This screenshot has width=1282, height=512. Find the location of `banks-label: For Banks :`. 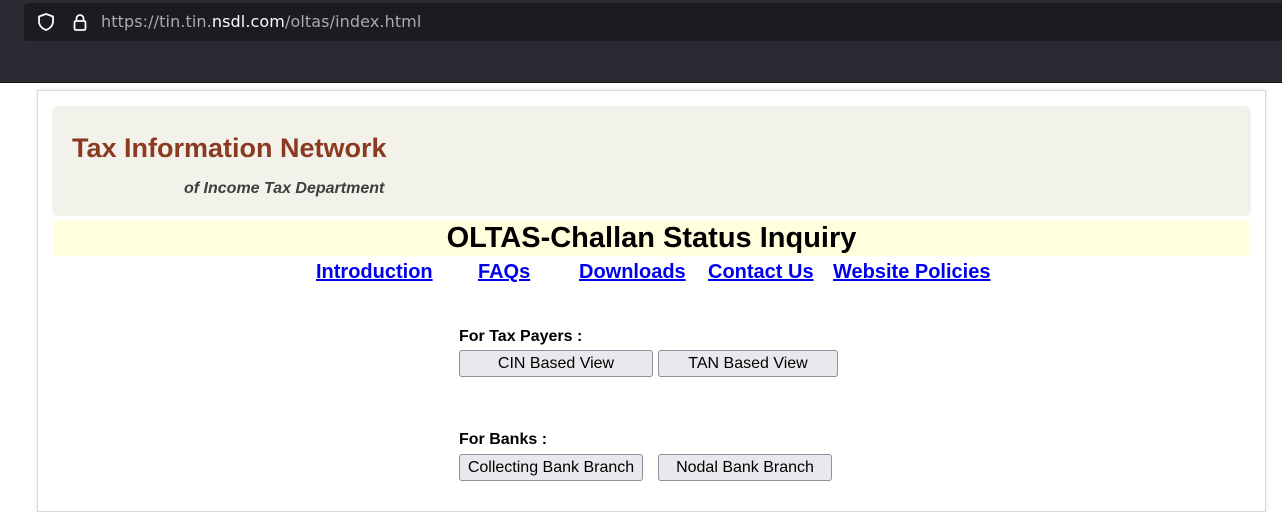

banks-label: For Banks : is located at coordinates (503, 439).